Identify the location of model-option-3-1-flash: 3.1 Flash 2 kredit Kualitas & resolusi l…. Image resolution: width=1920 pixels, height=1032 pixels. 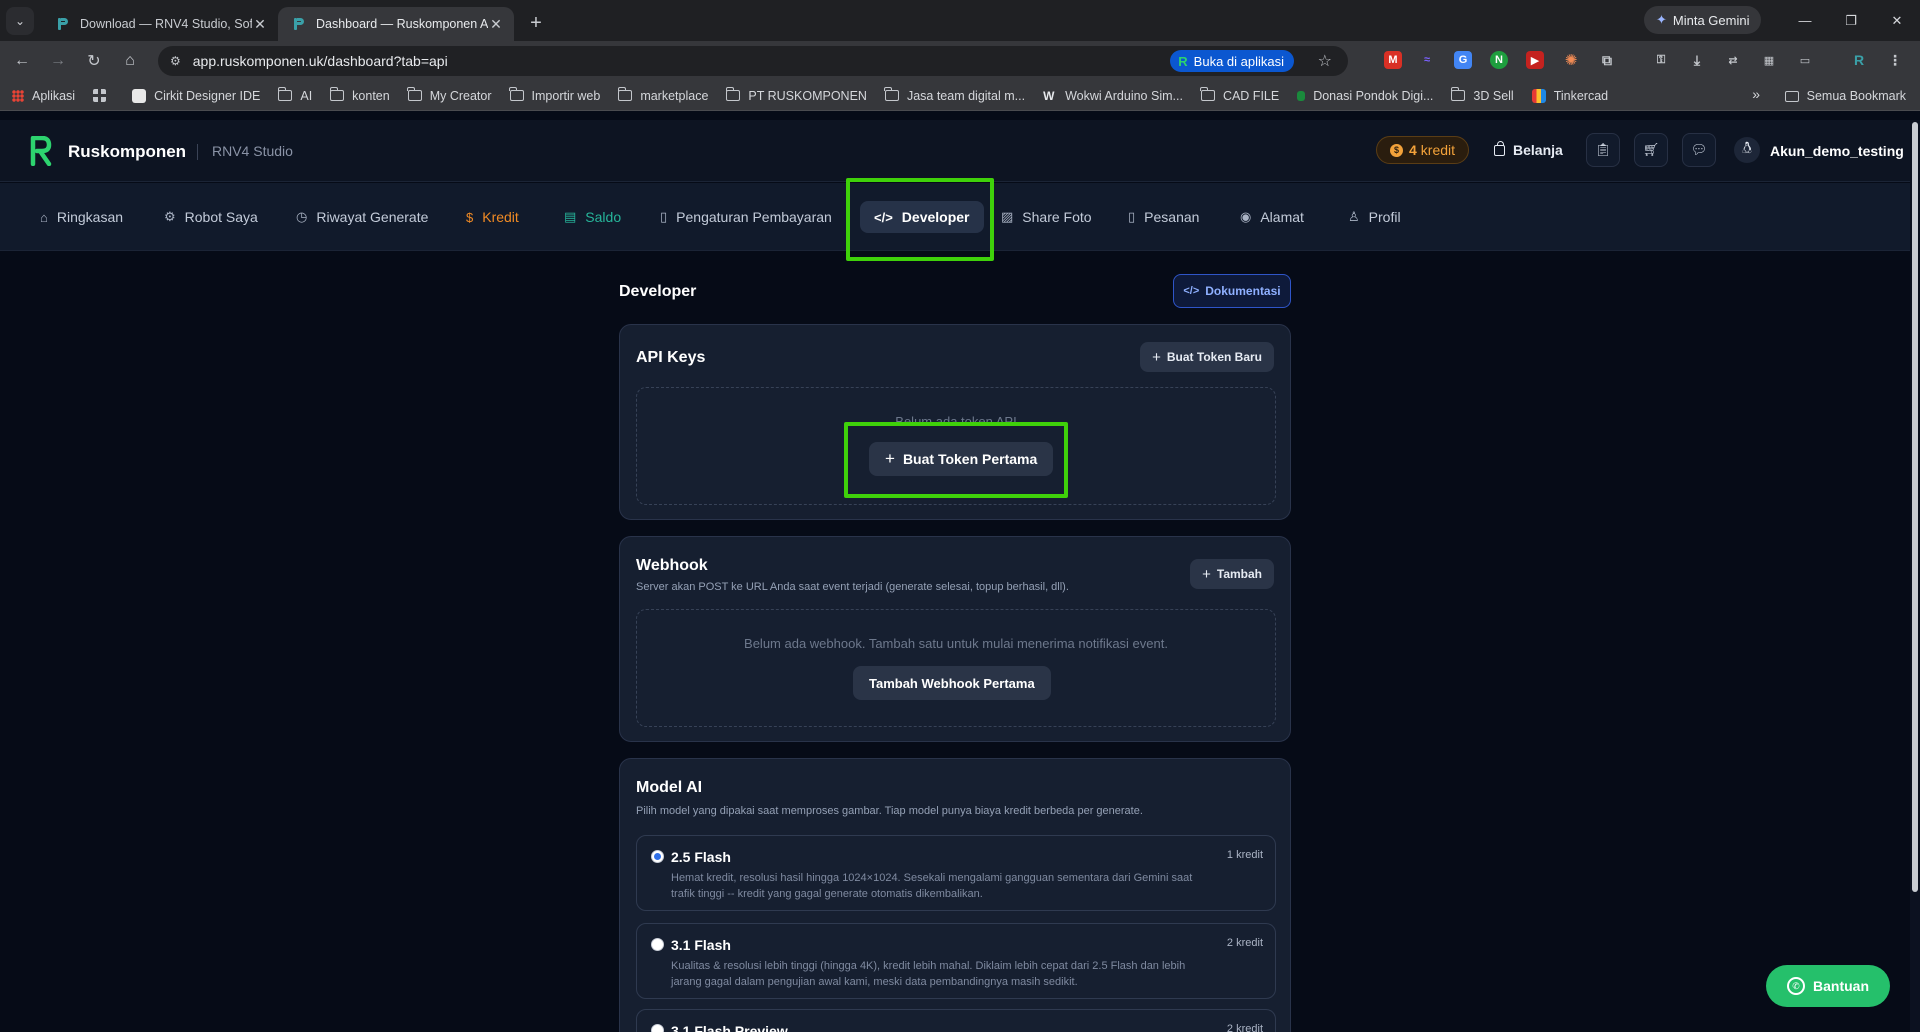
(956, 961).